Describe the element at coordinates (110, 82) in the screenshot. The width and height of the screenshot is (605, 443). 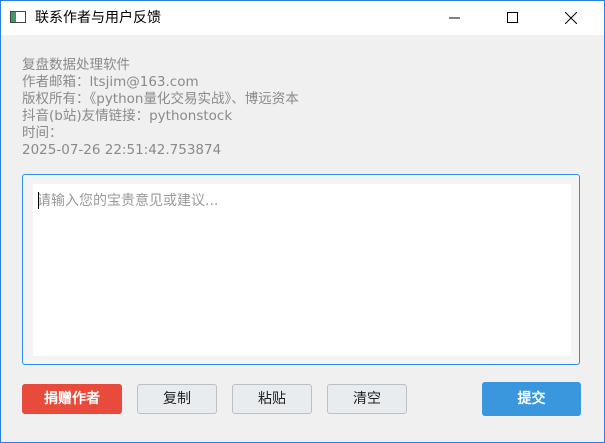
I see `author-email: 作者邮箱：ltsjim@163.com` at that location.